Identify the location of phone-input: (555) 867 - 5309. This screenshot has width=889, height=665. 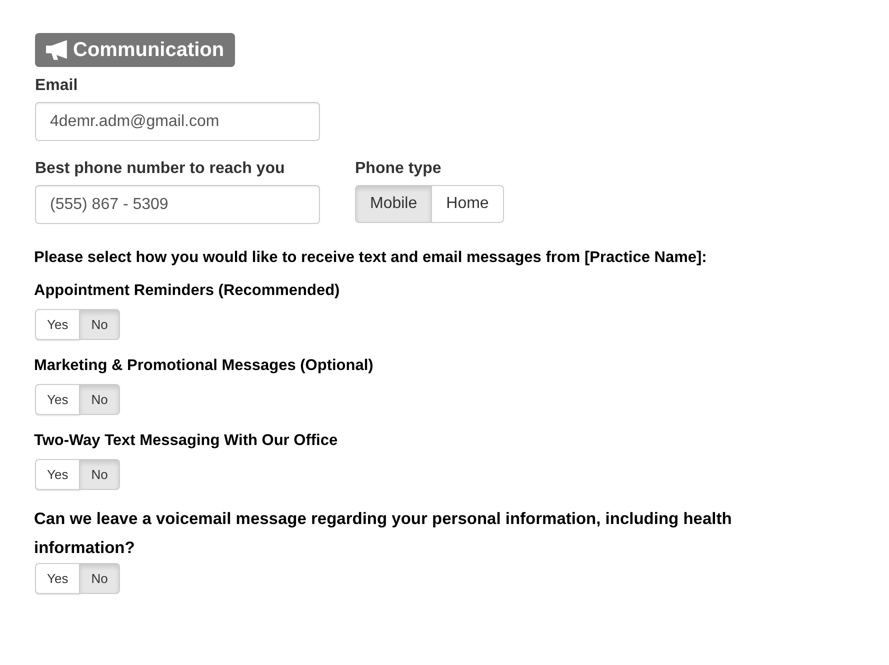
(177, 204).